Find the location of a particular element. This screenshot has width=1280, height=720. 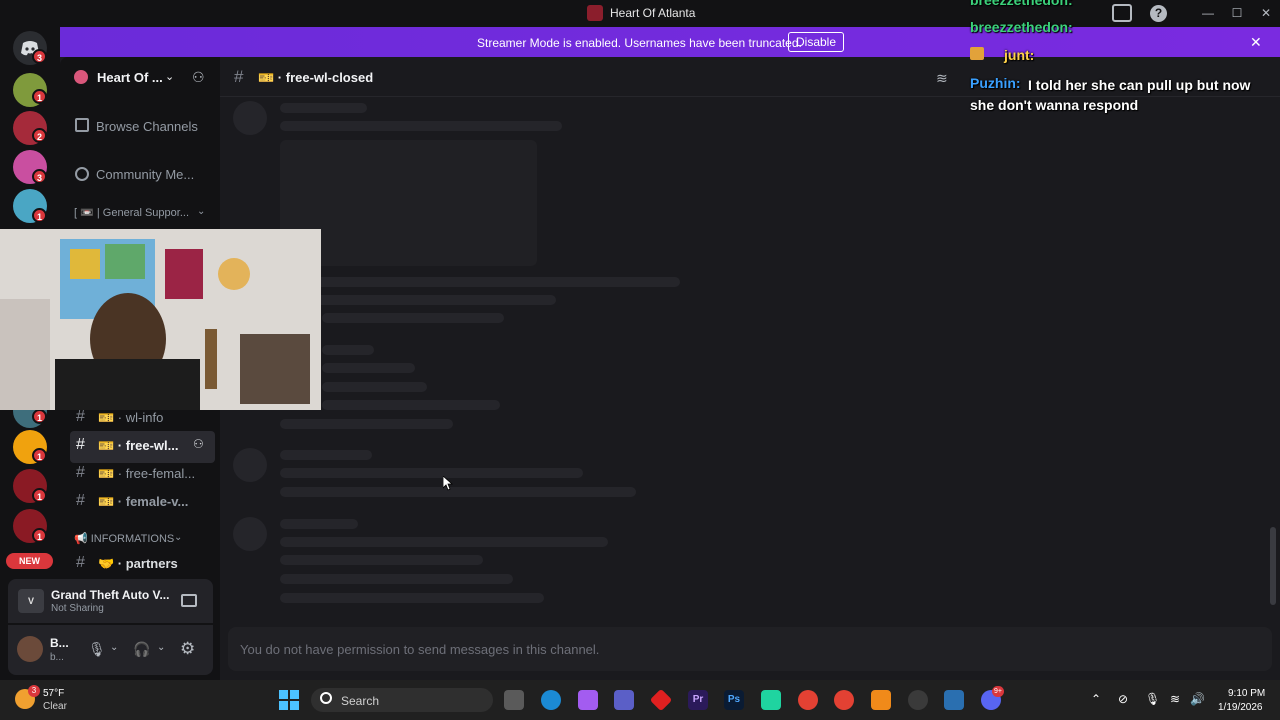

create-invite-icon: ⚇ is located at coordinates (198, 444).